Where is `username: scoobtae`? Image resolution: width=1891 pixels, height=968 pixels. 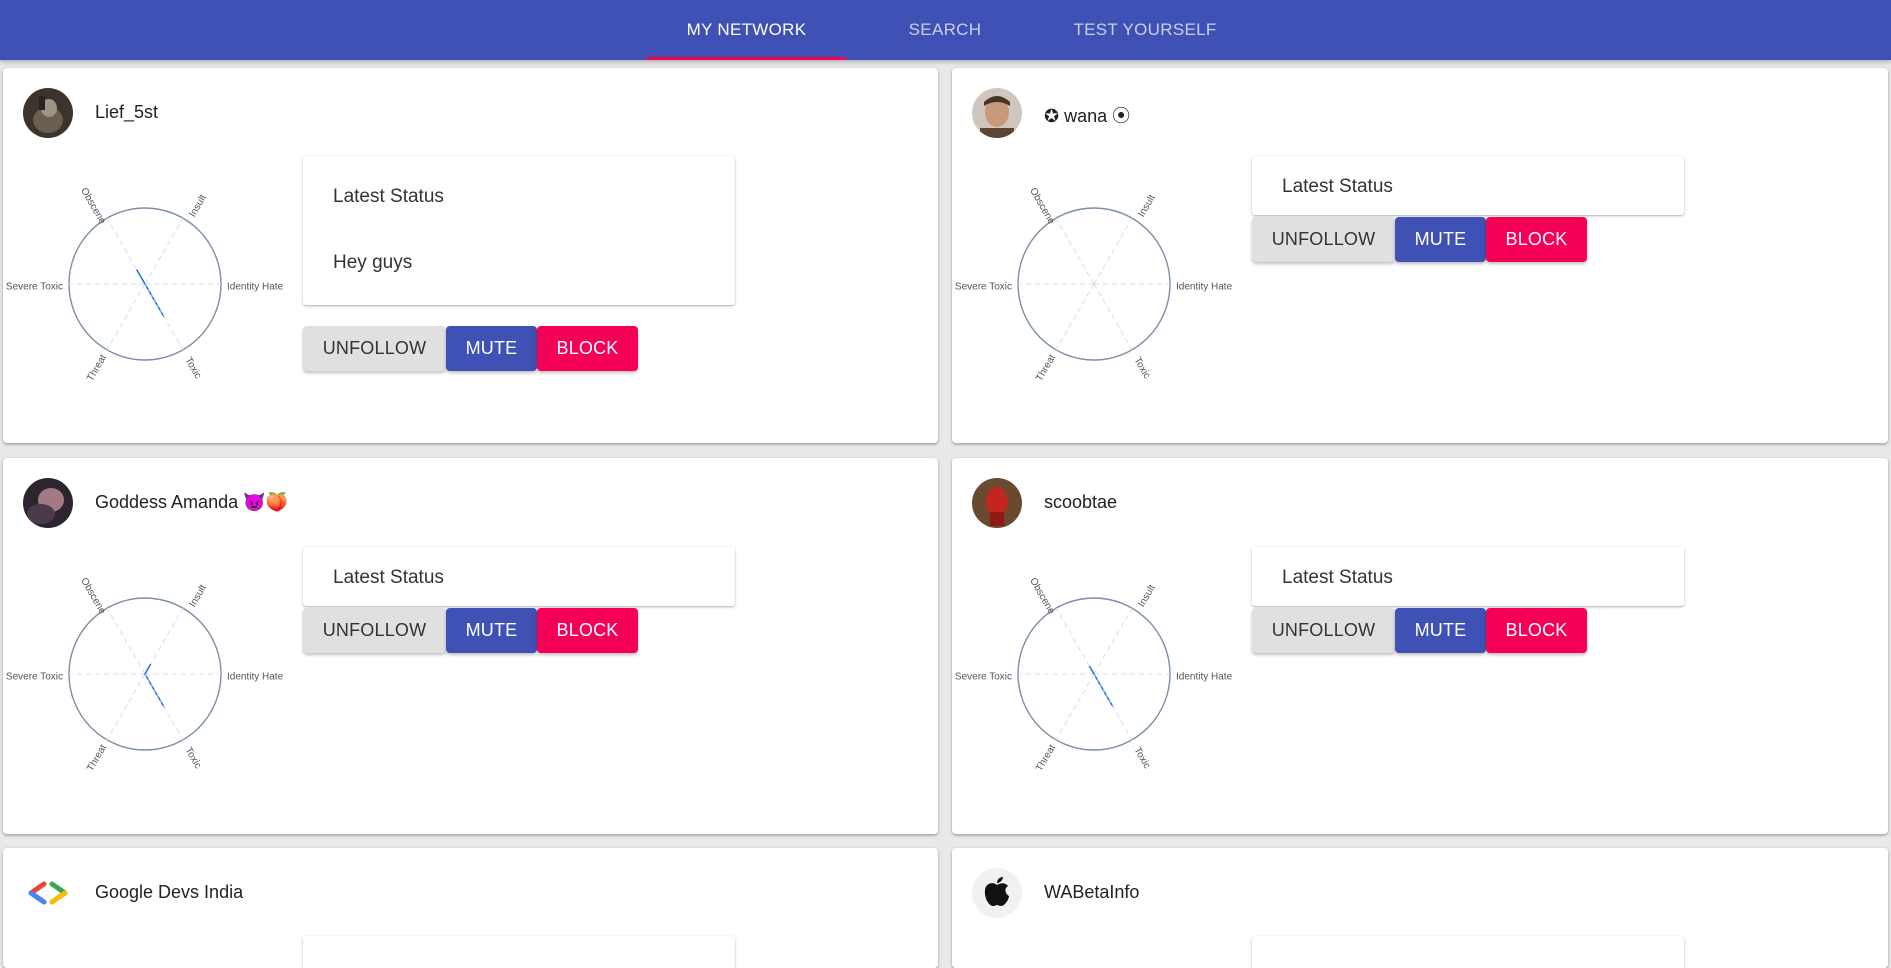
username: scoobtae is located at coordinates (1080, 502).